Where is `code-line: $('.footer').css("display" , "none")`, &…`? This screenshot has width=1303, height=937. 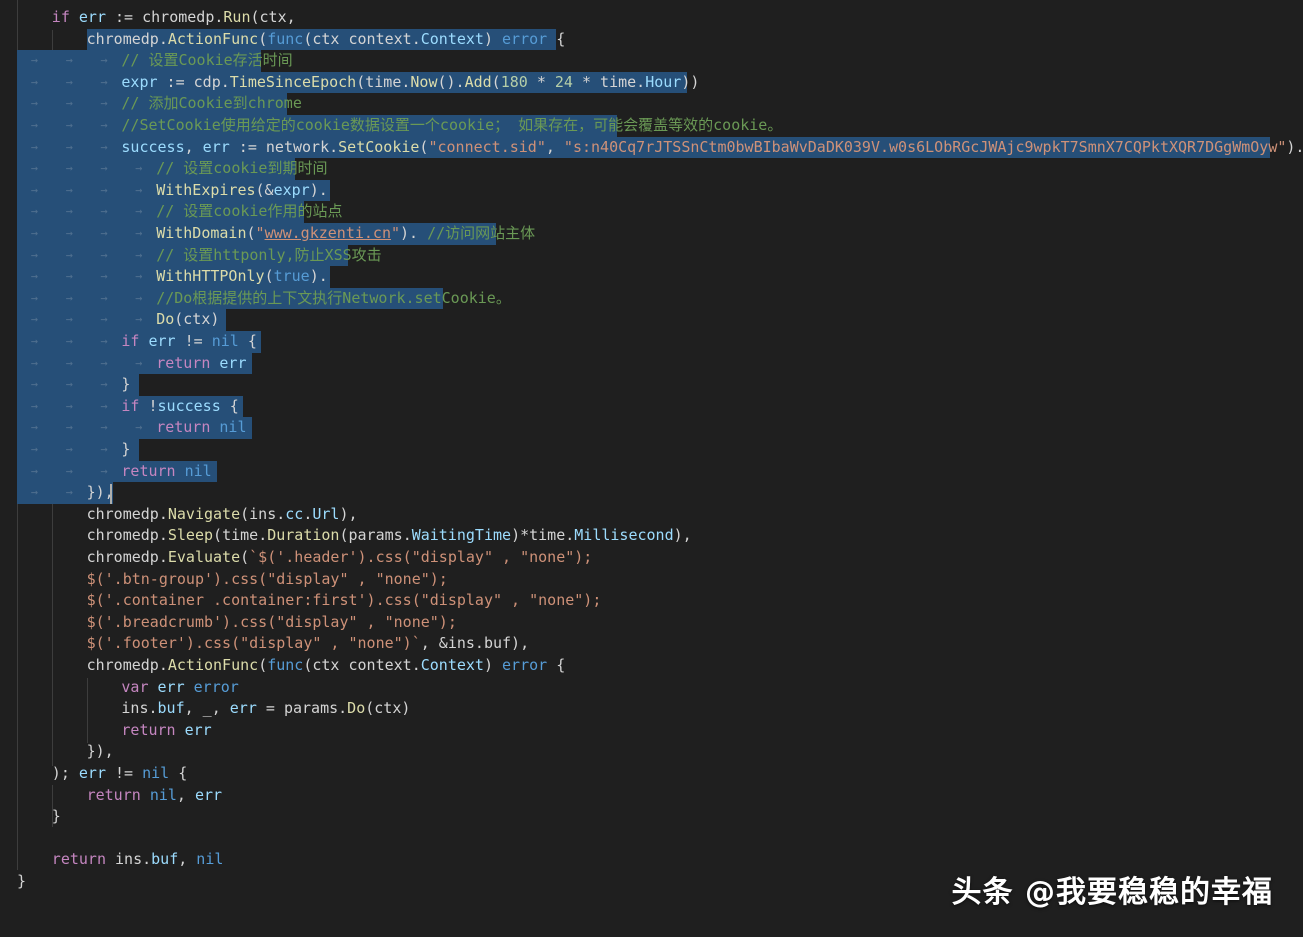
code-line: $('.footer').css("display" , "none")`, &… is located at coordinates (651, 644).